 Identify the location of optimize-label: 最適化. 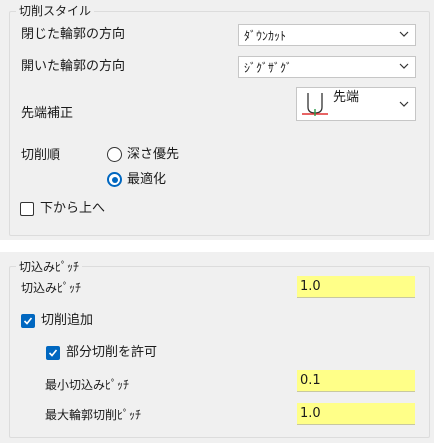
(146, 180).